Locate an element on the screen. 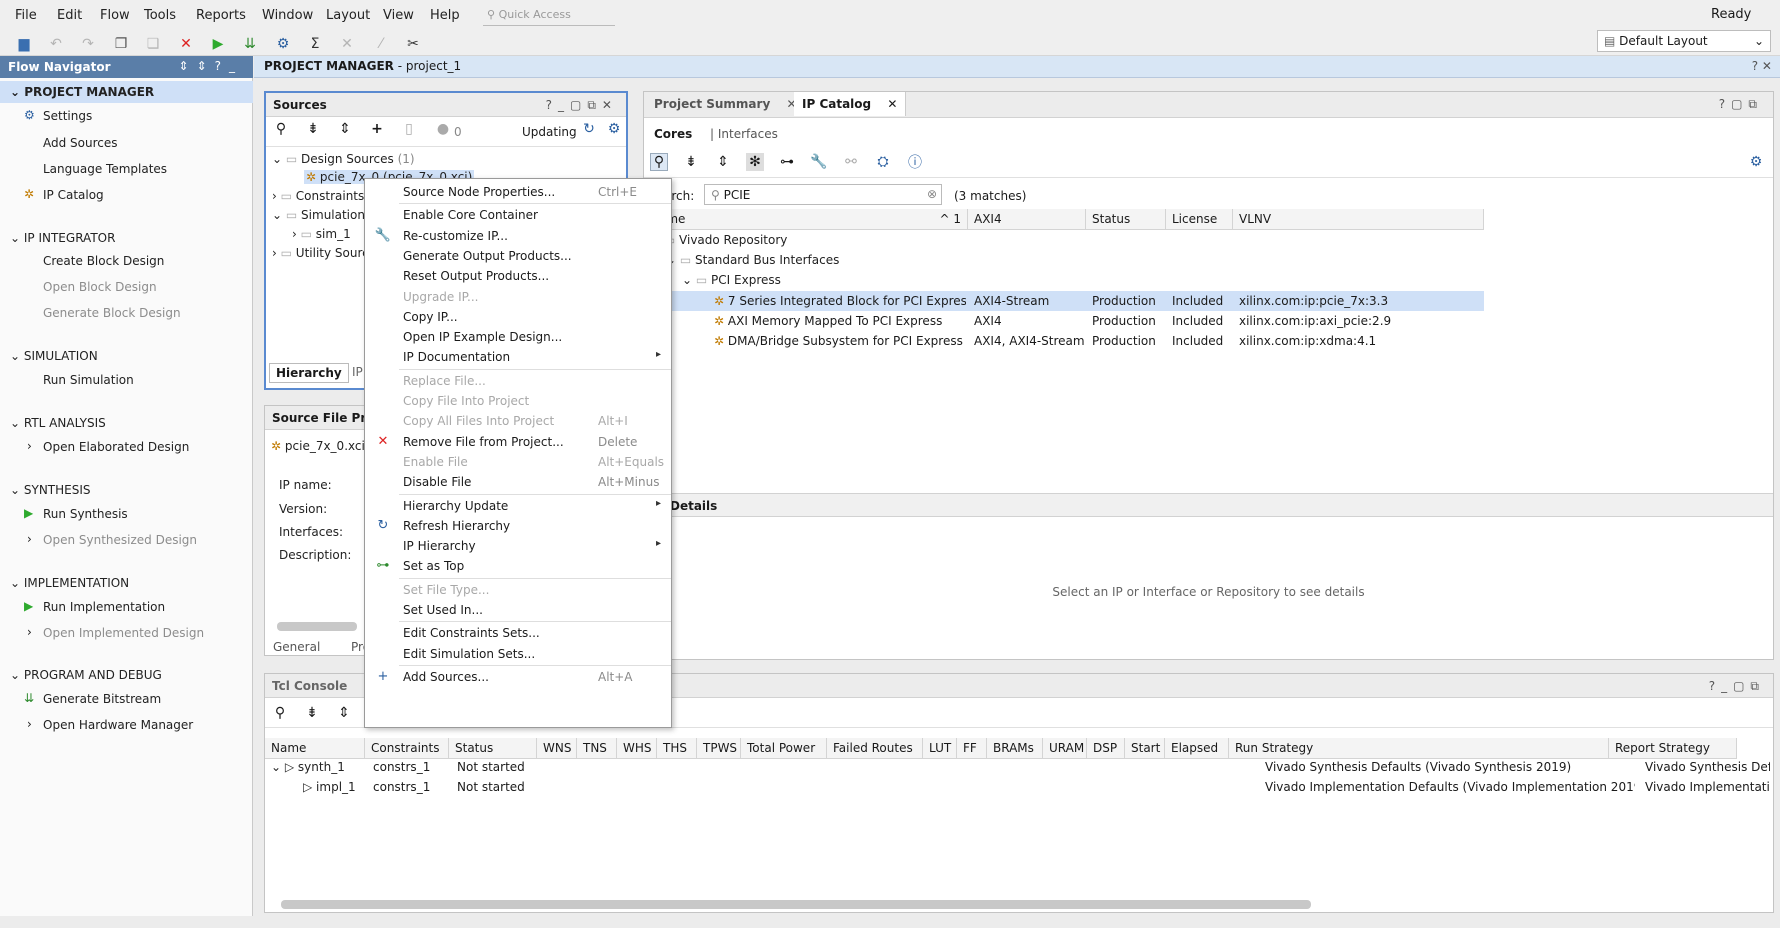 The image size is (1780, 928). menu-item-set-as-top: ⊶ Set as Top is located at coordinates (518, 566).